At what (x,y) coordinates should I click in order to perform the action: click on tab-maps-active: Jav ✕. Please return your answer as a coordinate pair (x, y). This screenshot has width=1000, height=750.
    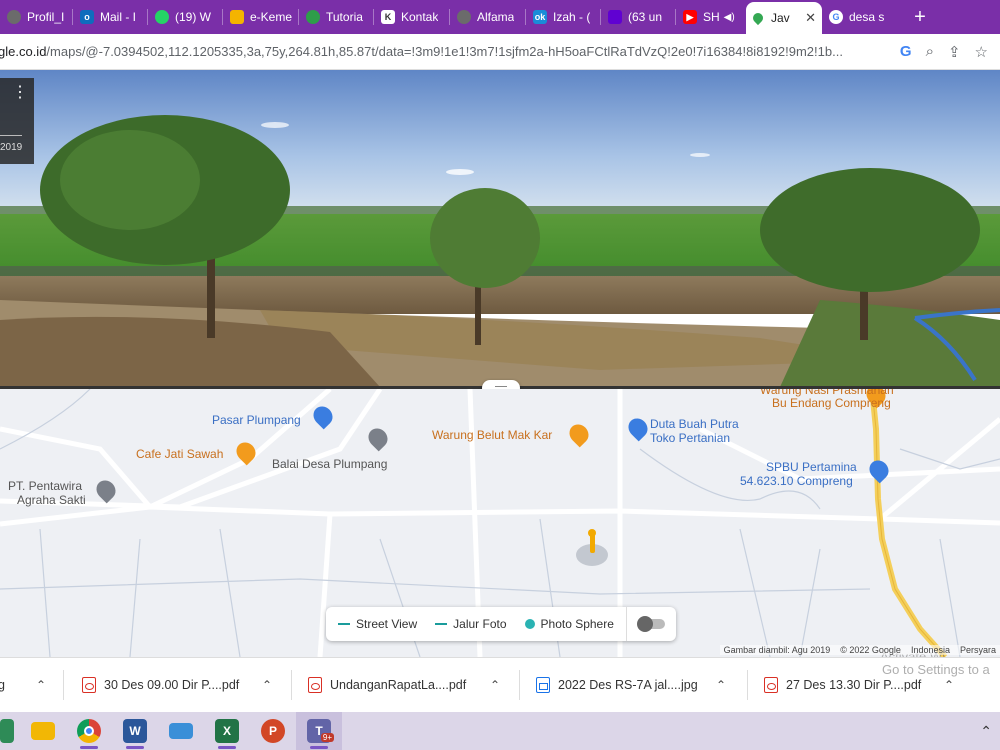
    Looking at the image, I should click on (784, 18).